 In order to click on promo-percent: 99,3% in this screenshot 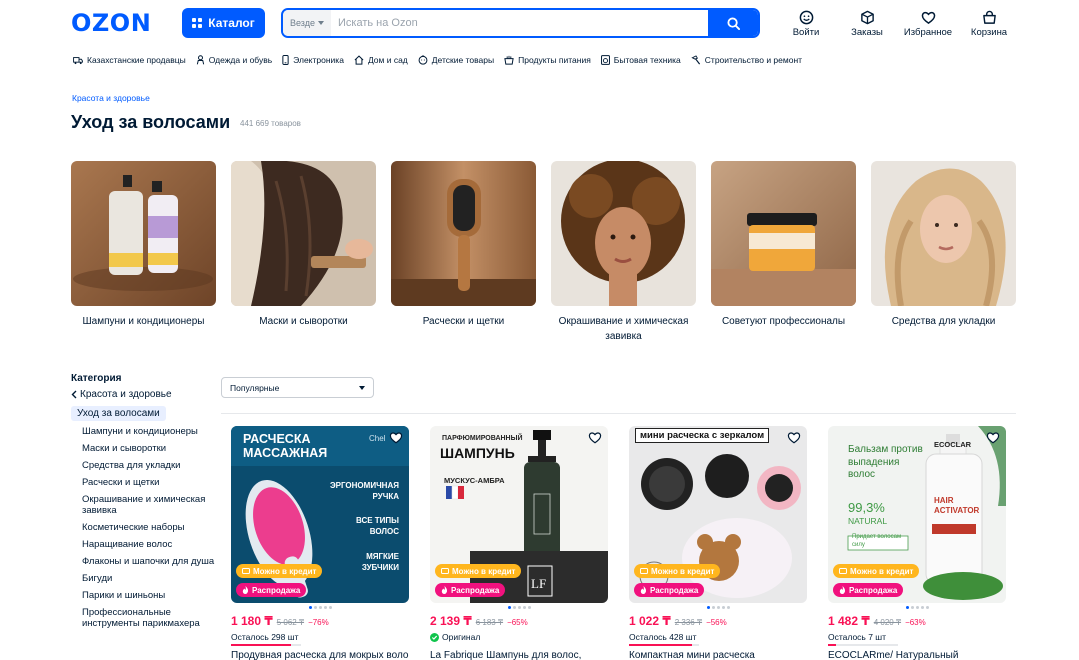, I will do `click(866, 507)`.